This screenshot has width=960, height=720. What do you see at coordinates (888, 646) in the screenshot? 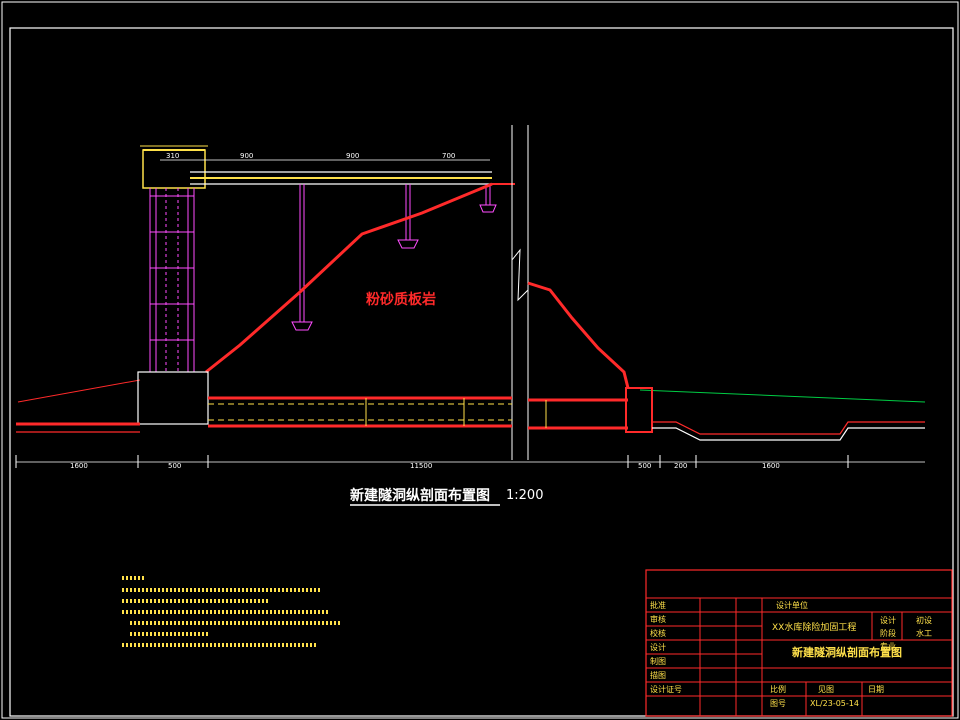
I see `tb-right-4: 专业` at bounding box center [888, 646].